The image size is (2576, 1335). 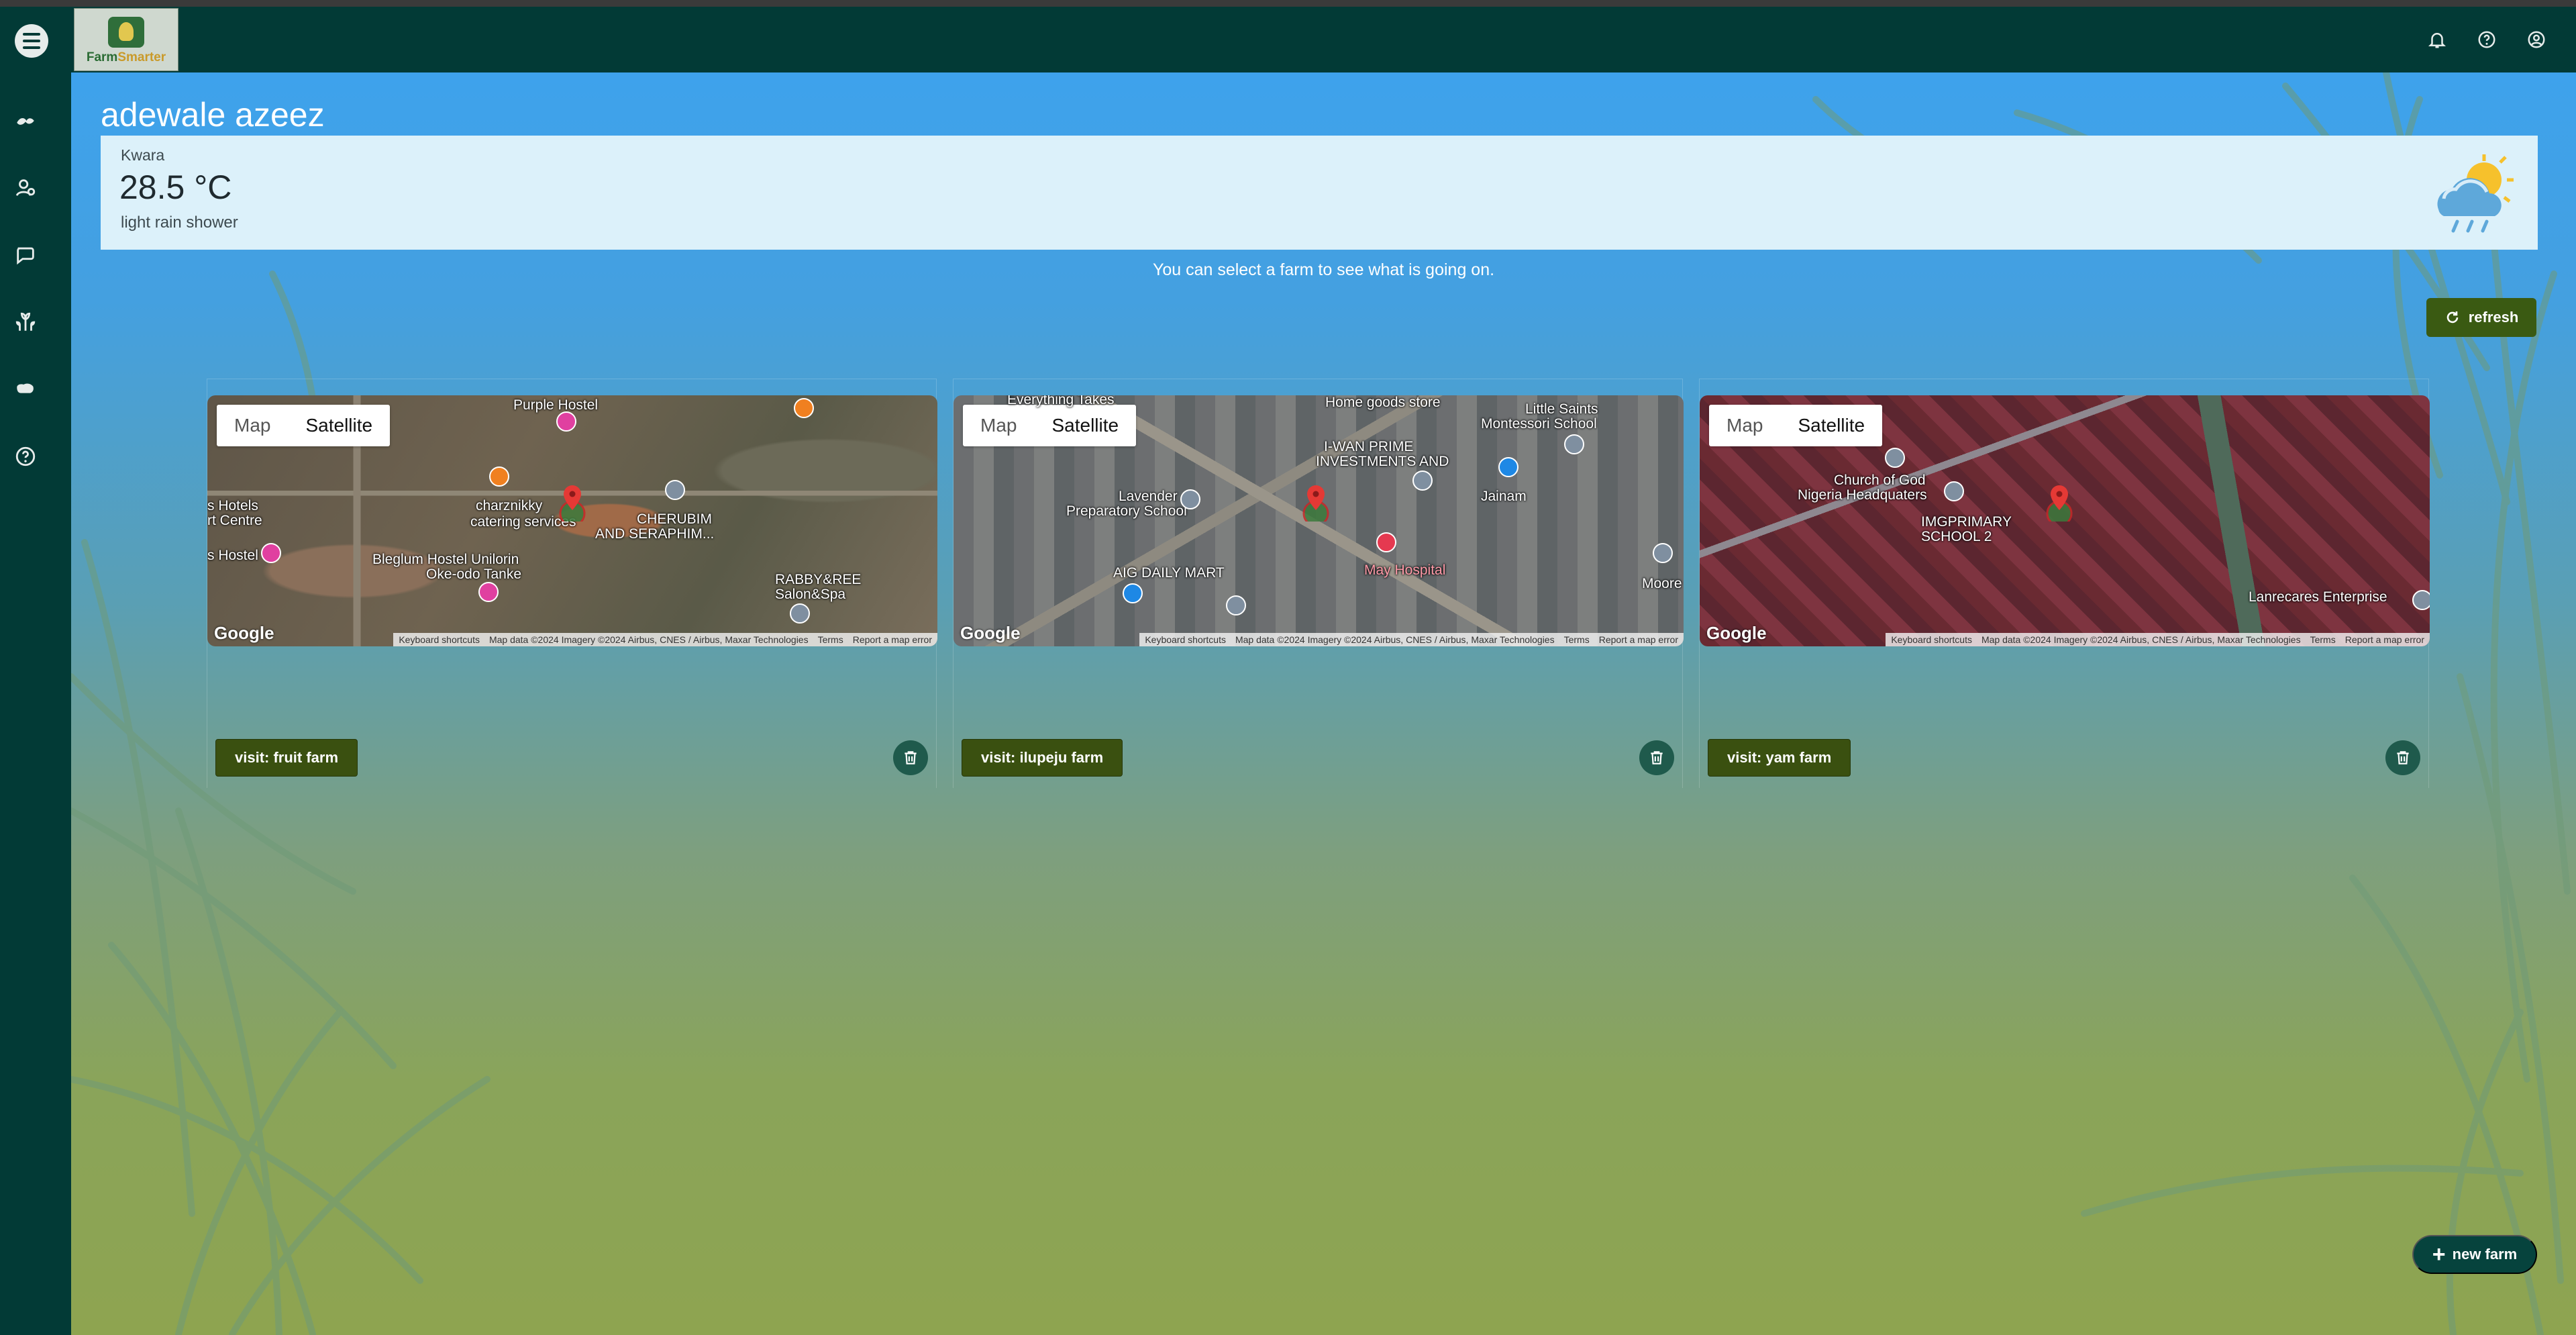 What do you see at coordinates (1323, 39) in the screenshot?
I see `top-app-bar: FarmSmarter` at bounding box center [1323, 39].